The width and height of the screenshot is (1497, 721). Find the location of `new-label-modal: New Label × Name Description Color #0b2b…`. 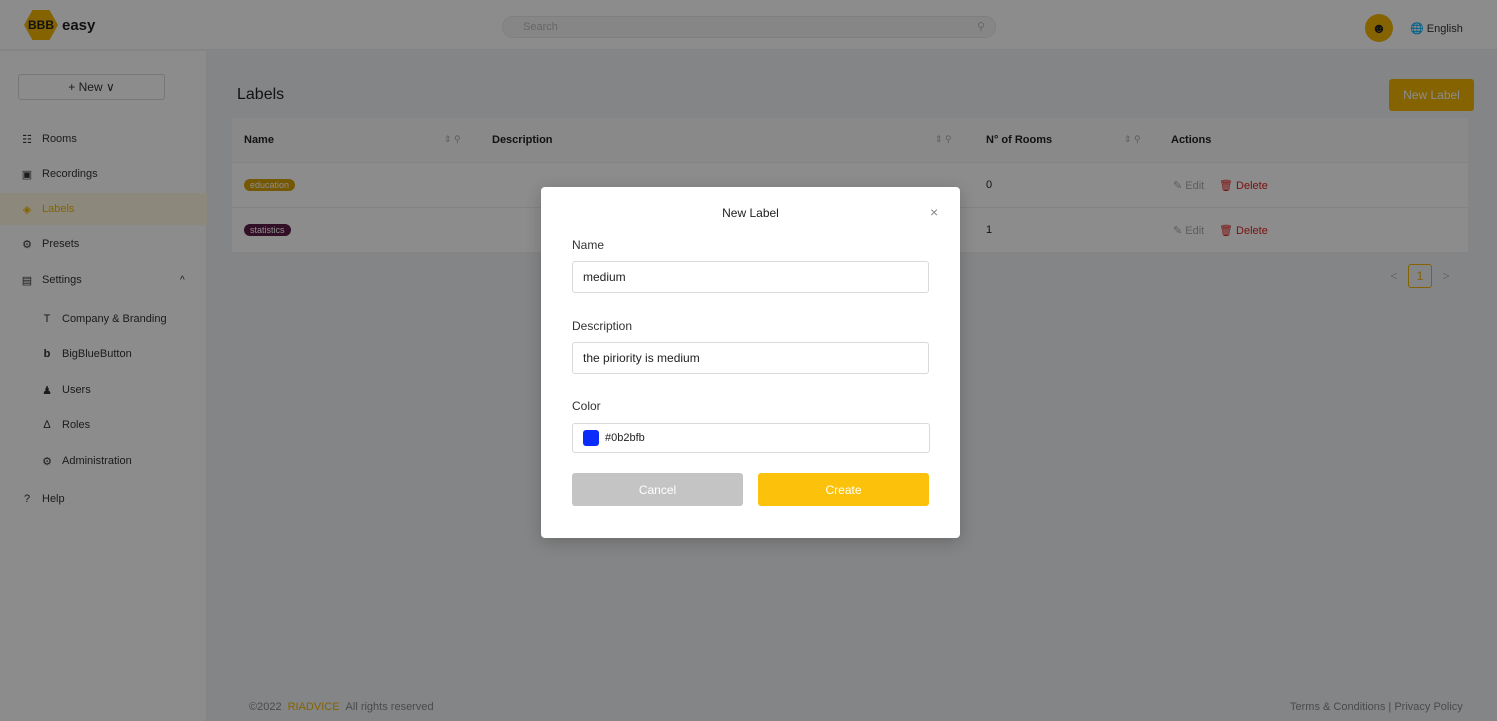

new-label-modal: New Label × Name Description Color #0b2b… is located at coordinates (750, 362).